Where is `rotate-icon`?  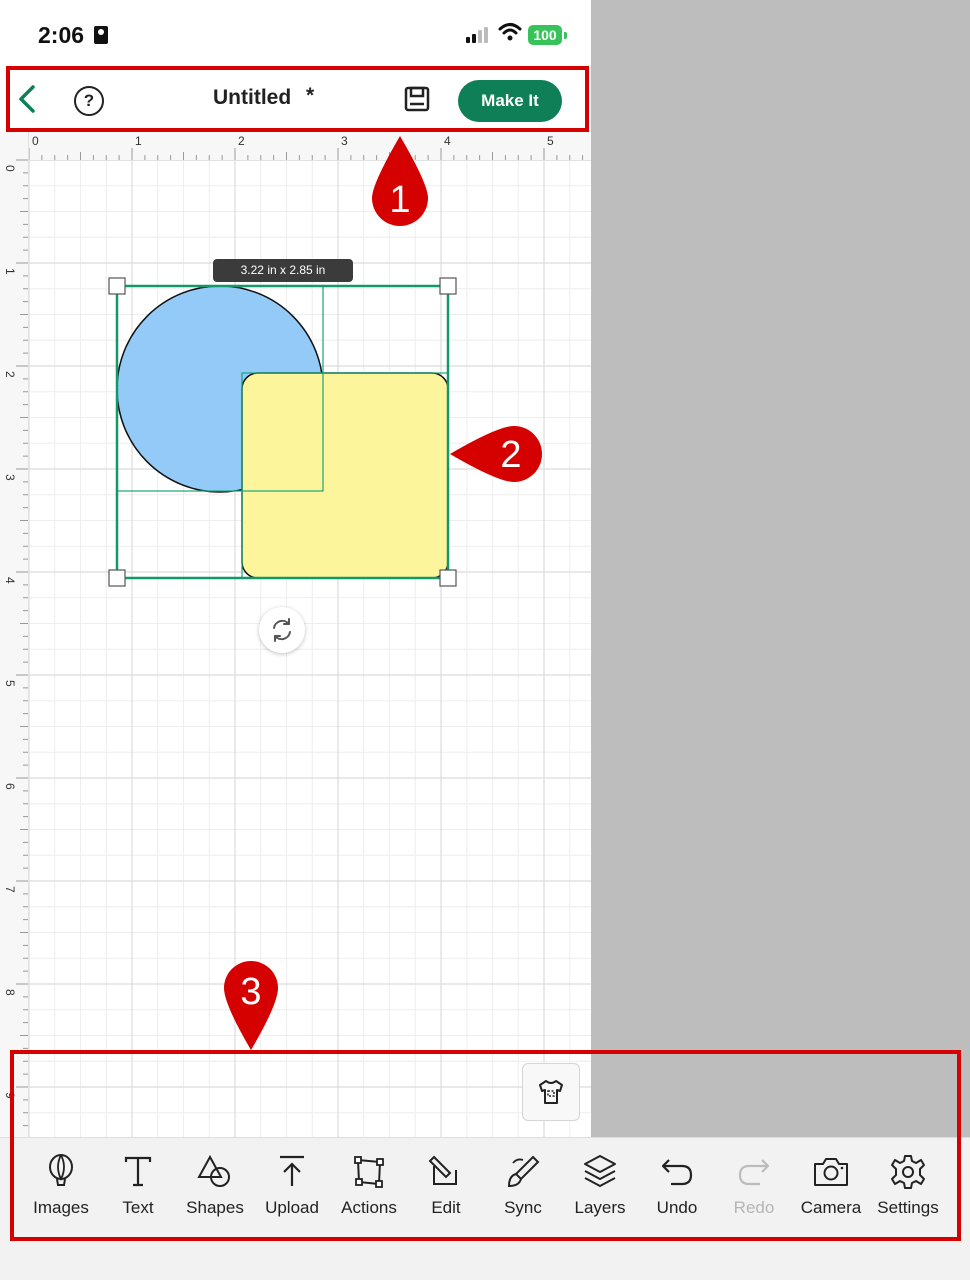
rotate-icon is located at coordinates (282, 630).